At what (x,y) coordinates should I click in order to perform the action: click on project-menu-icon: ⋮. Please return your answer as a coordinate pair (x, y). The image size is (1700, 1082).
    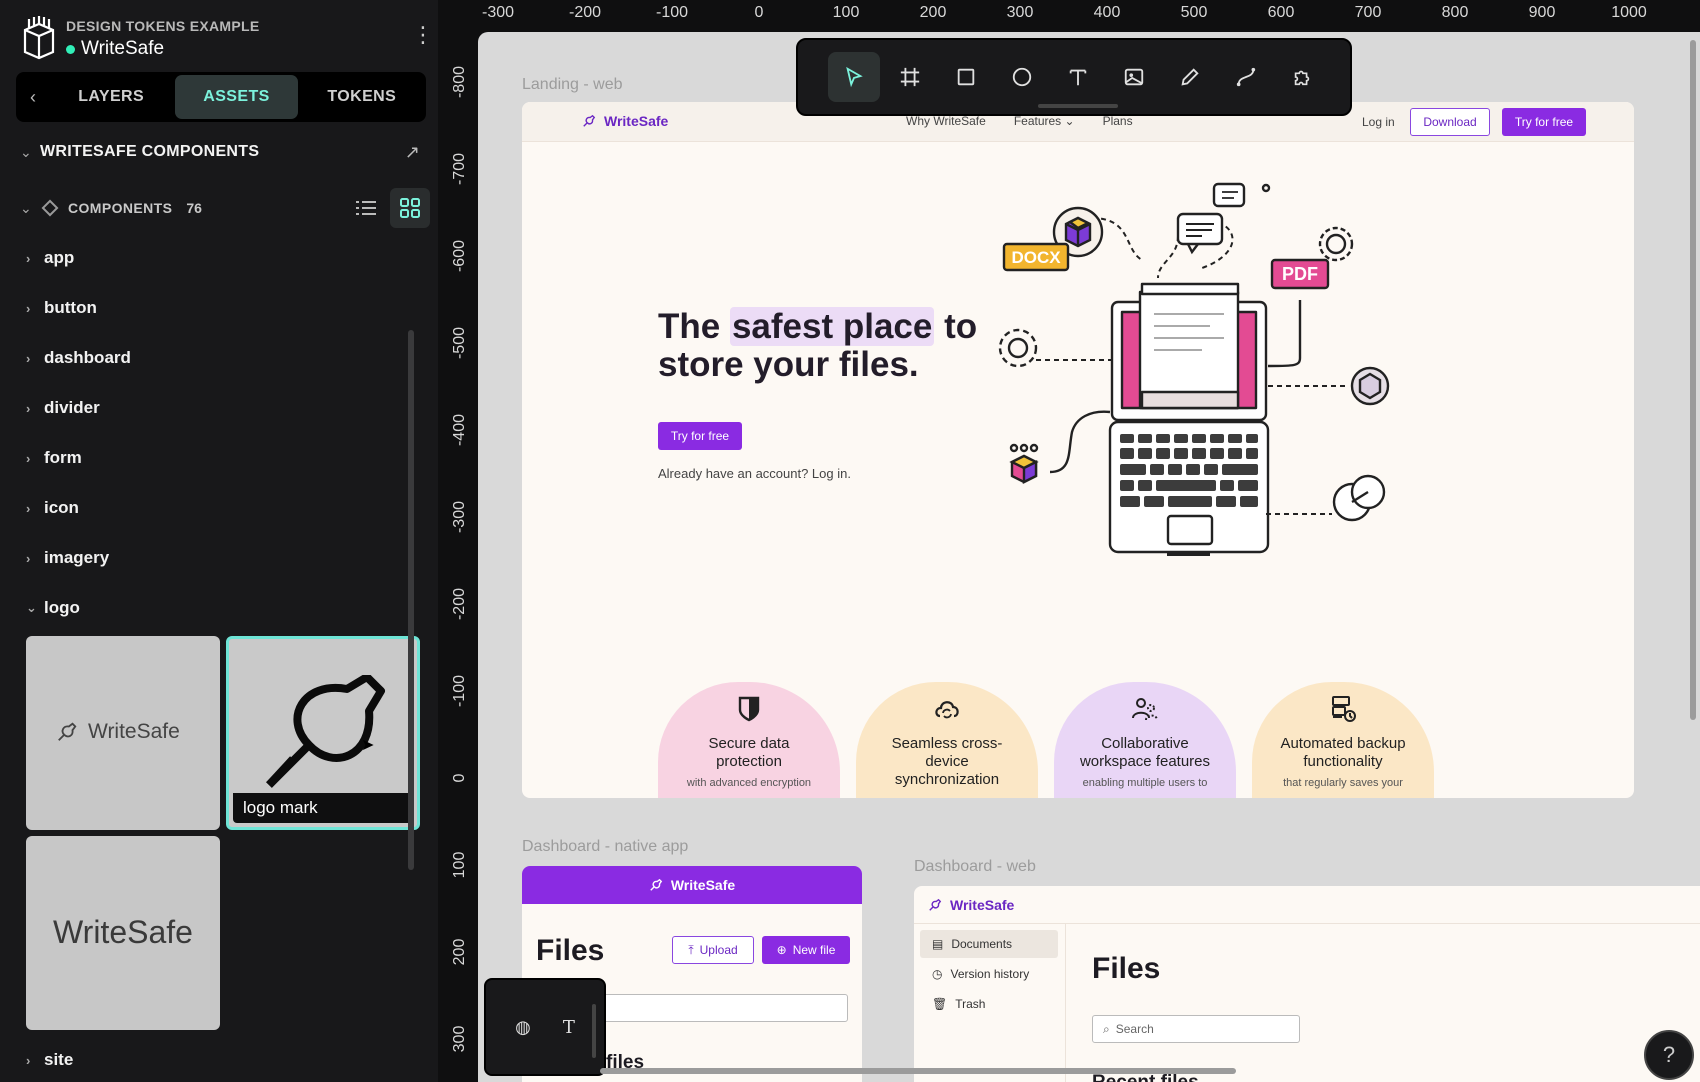
    Looking at the image, I should click on (423, 35).